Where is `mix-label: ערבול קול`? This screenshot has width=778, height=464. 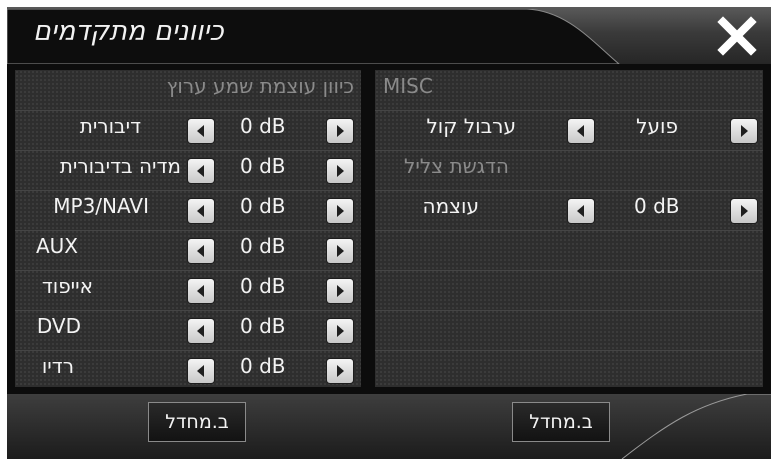
mix-label: ערבול קול is located at coordinates (471, 126).